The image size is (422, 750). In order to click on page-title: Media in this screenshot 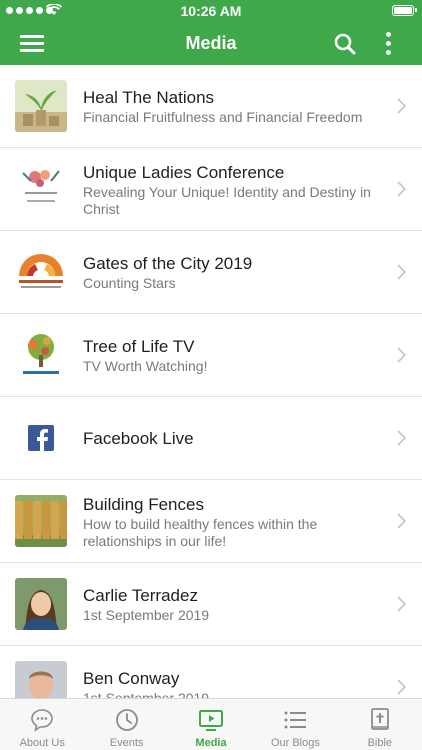, I will do `click(211, 43)`.